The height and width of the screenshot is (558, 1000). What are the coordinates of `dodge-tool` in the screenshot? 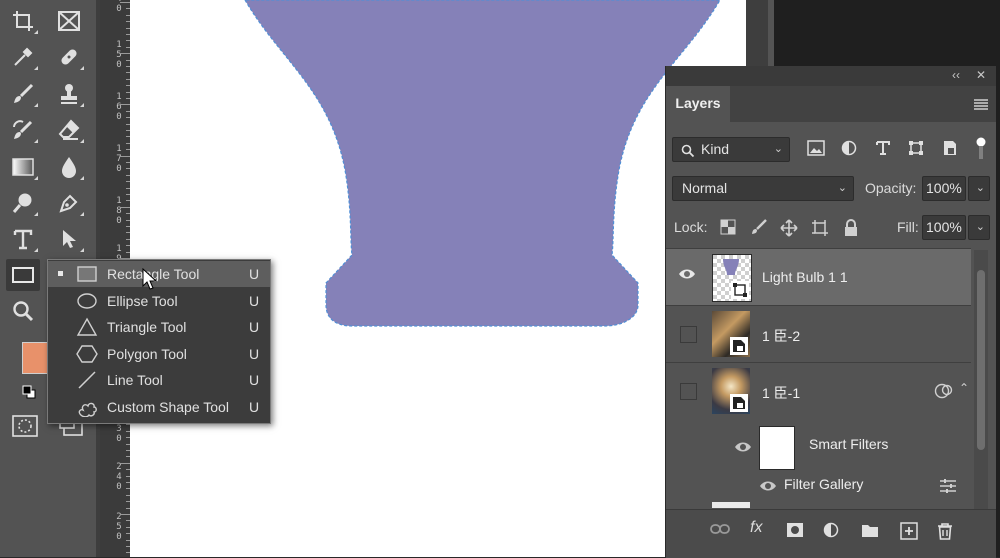 It's located at (23, 203).